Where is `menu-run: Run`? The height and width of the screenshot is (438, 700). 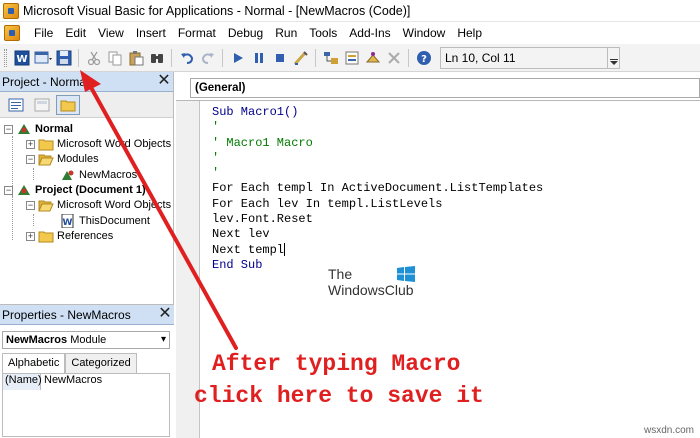
menu-run: Run is located at coordinates (286, 33).